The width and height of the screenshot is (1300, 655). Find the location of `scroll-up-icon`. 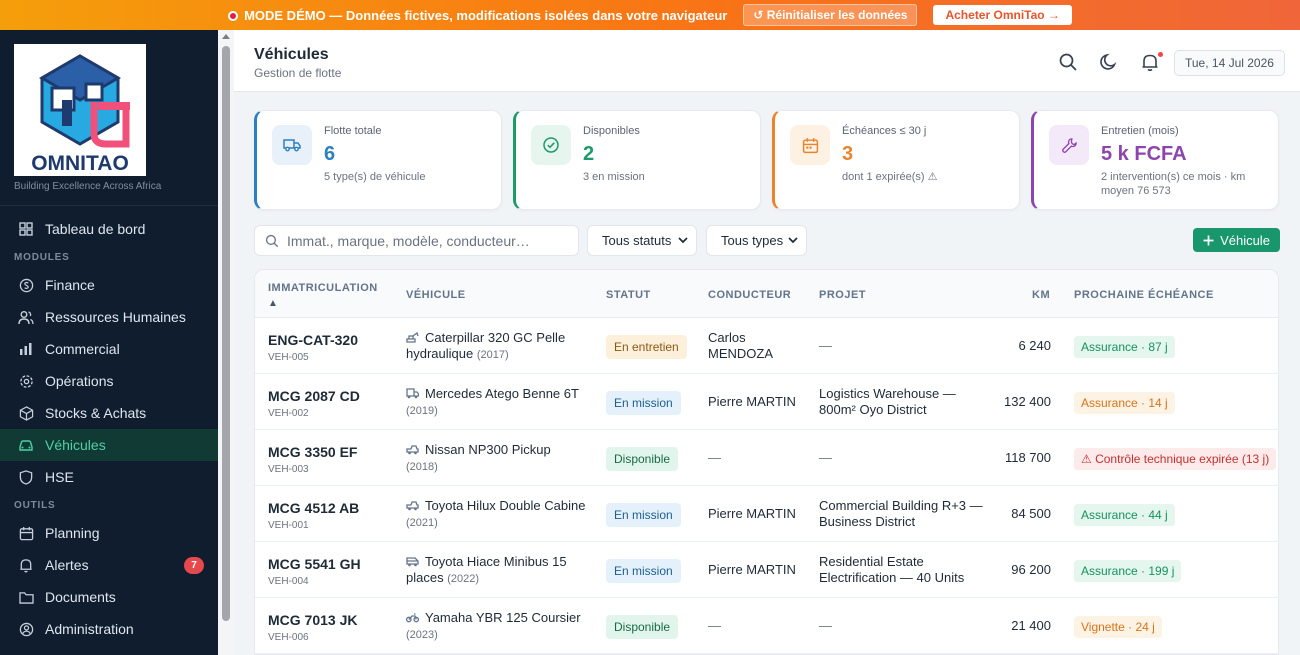

scroll-up-icon is located at coordinates (226, 36).